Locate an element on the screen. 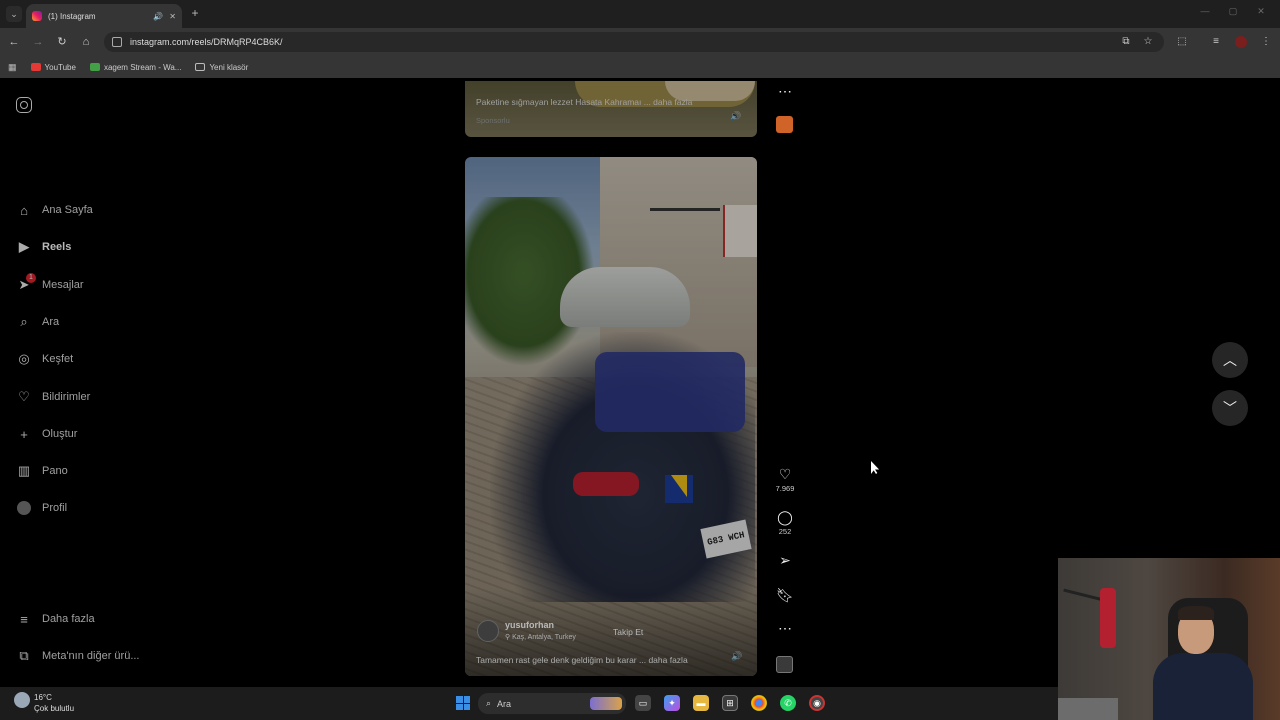 This screenshot has height=720, width=1280. sidebar-item-home: ⌂ Ana Sayfa is located at coordinates (54, 210).